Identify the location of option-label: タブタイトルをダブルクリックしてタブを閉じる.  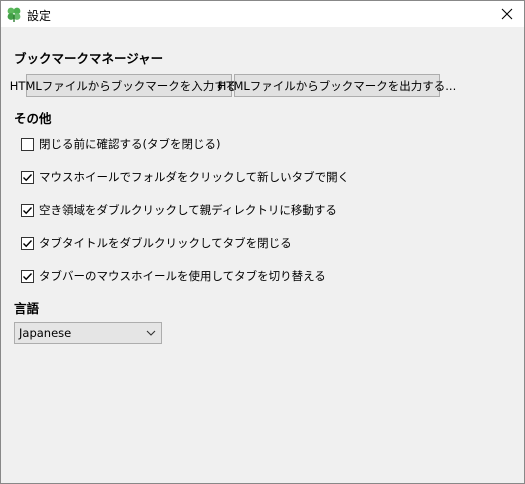
(165, 243).